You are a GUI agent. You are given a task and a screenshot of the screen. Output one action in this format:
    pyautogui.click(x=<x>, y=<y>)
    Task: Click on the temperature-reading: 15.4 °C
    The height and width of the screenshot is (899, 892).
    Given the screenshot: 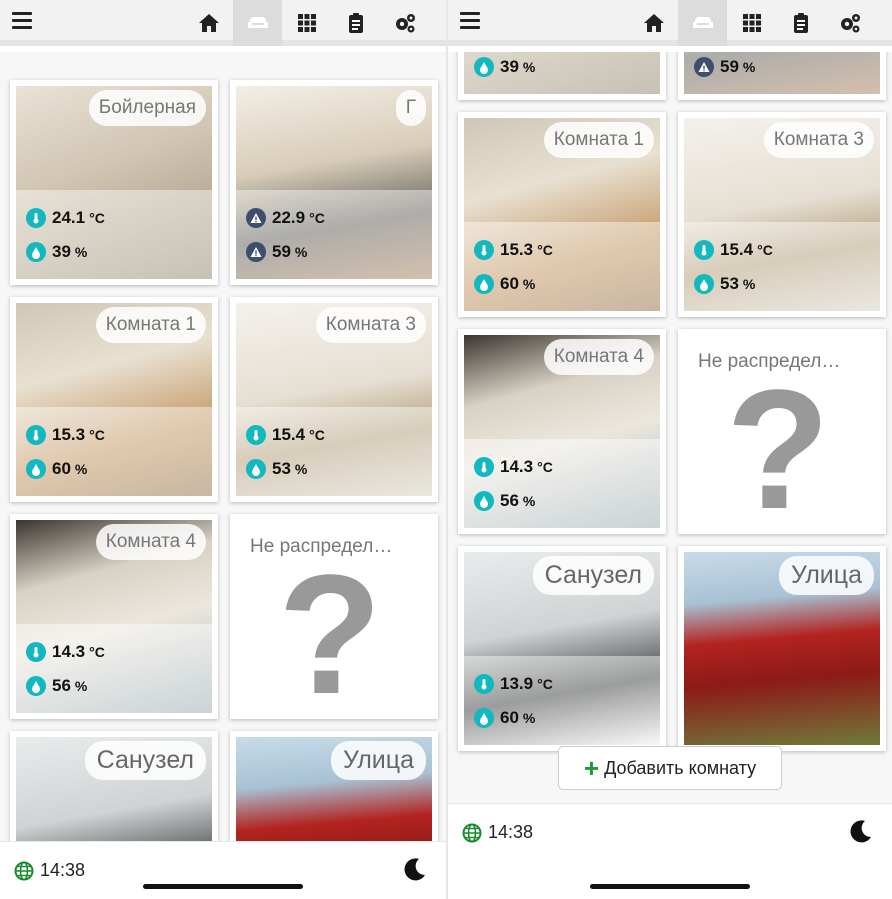 What is the action you would take?
    pyautogui.click(x=285, y=435)
    